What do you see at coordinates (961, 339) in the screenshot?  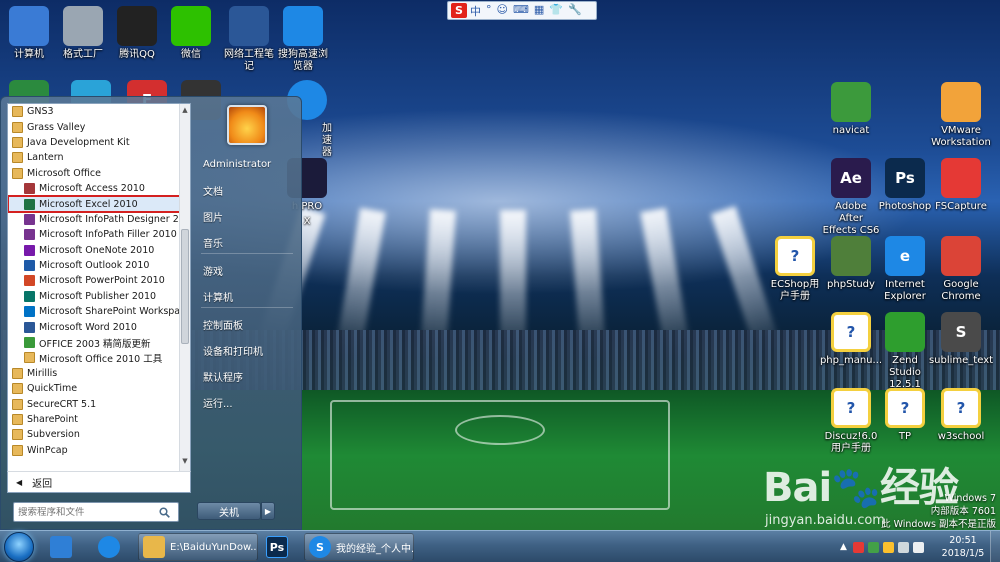 I see `desktop-icon: Ssublime_text` at bounding box center [961, 339].